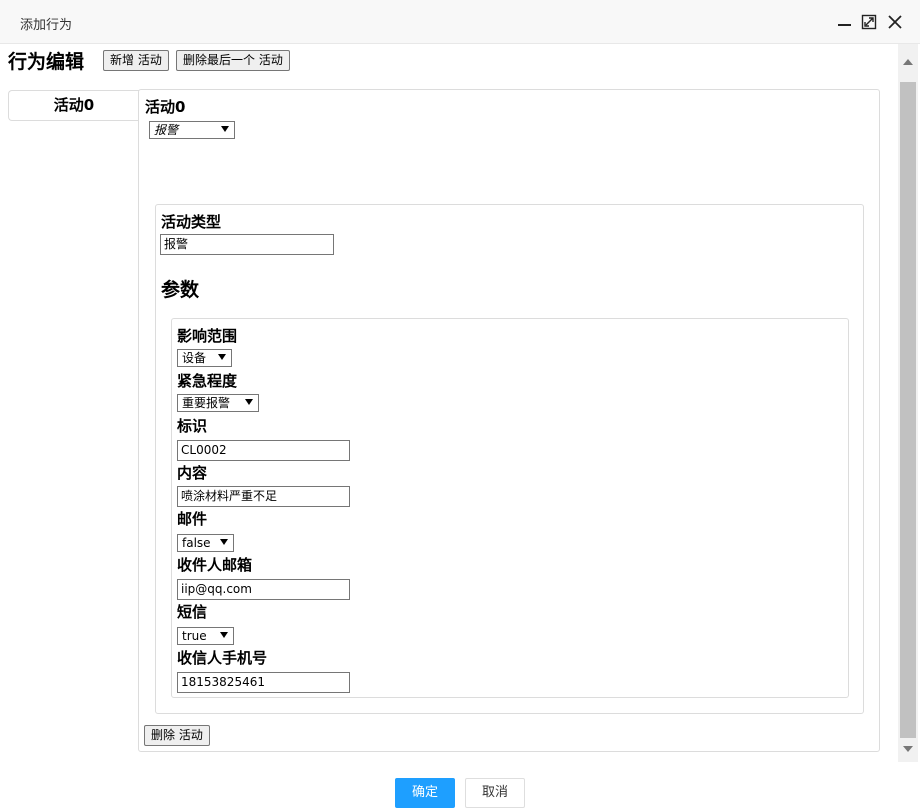  Describe the element at coordinates (207, 381) in the screenshot. I see `urgency-label: 紧急程度` at that location.